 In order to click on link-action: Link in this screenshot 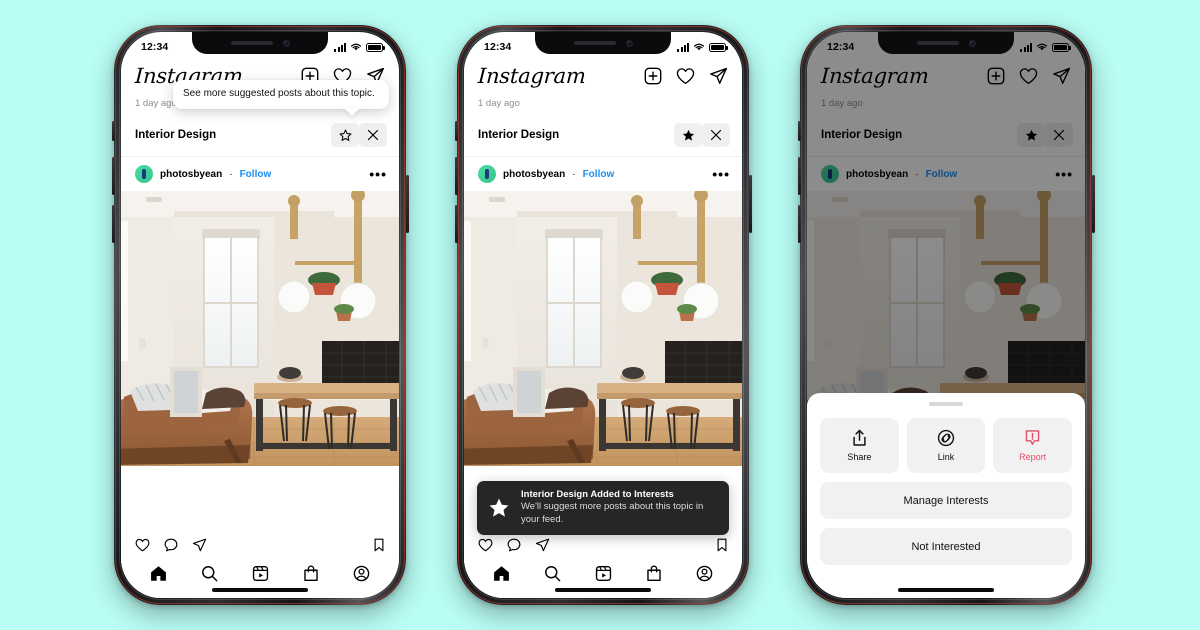, I will do `click(946, 445)`.